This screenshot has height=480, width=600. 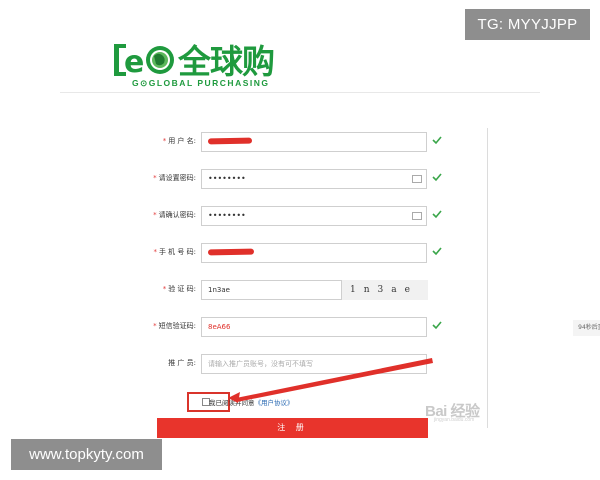 What do you see at coordinates (177, 252) in the screenshot?
I see `phone-label: 手 机 号 码:` at bounding box center [177, 252].